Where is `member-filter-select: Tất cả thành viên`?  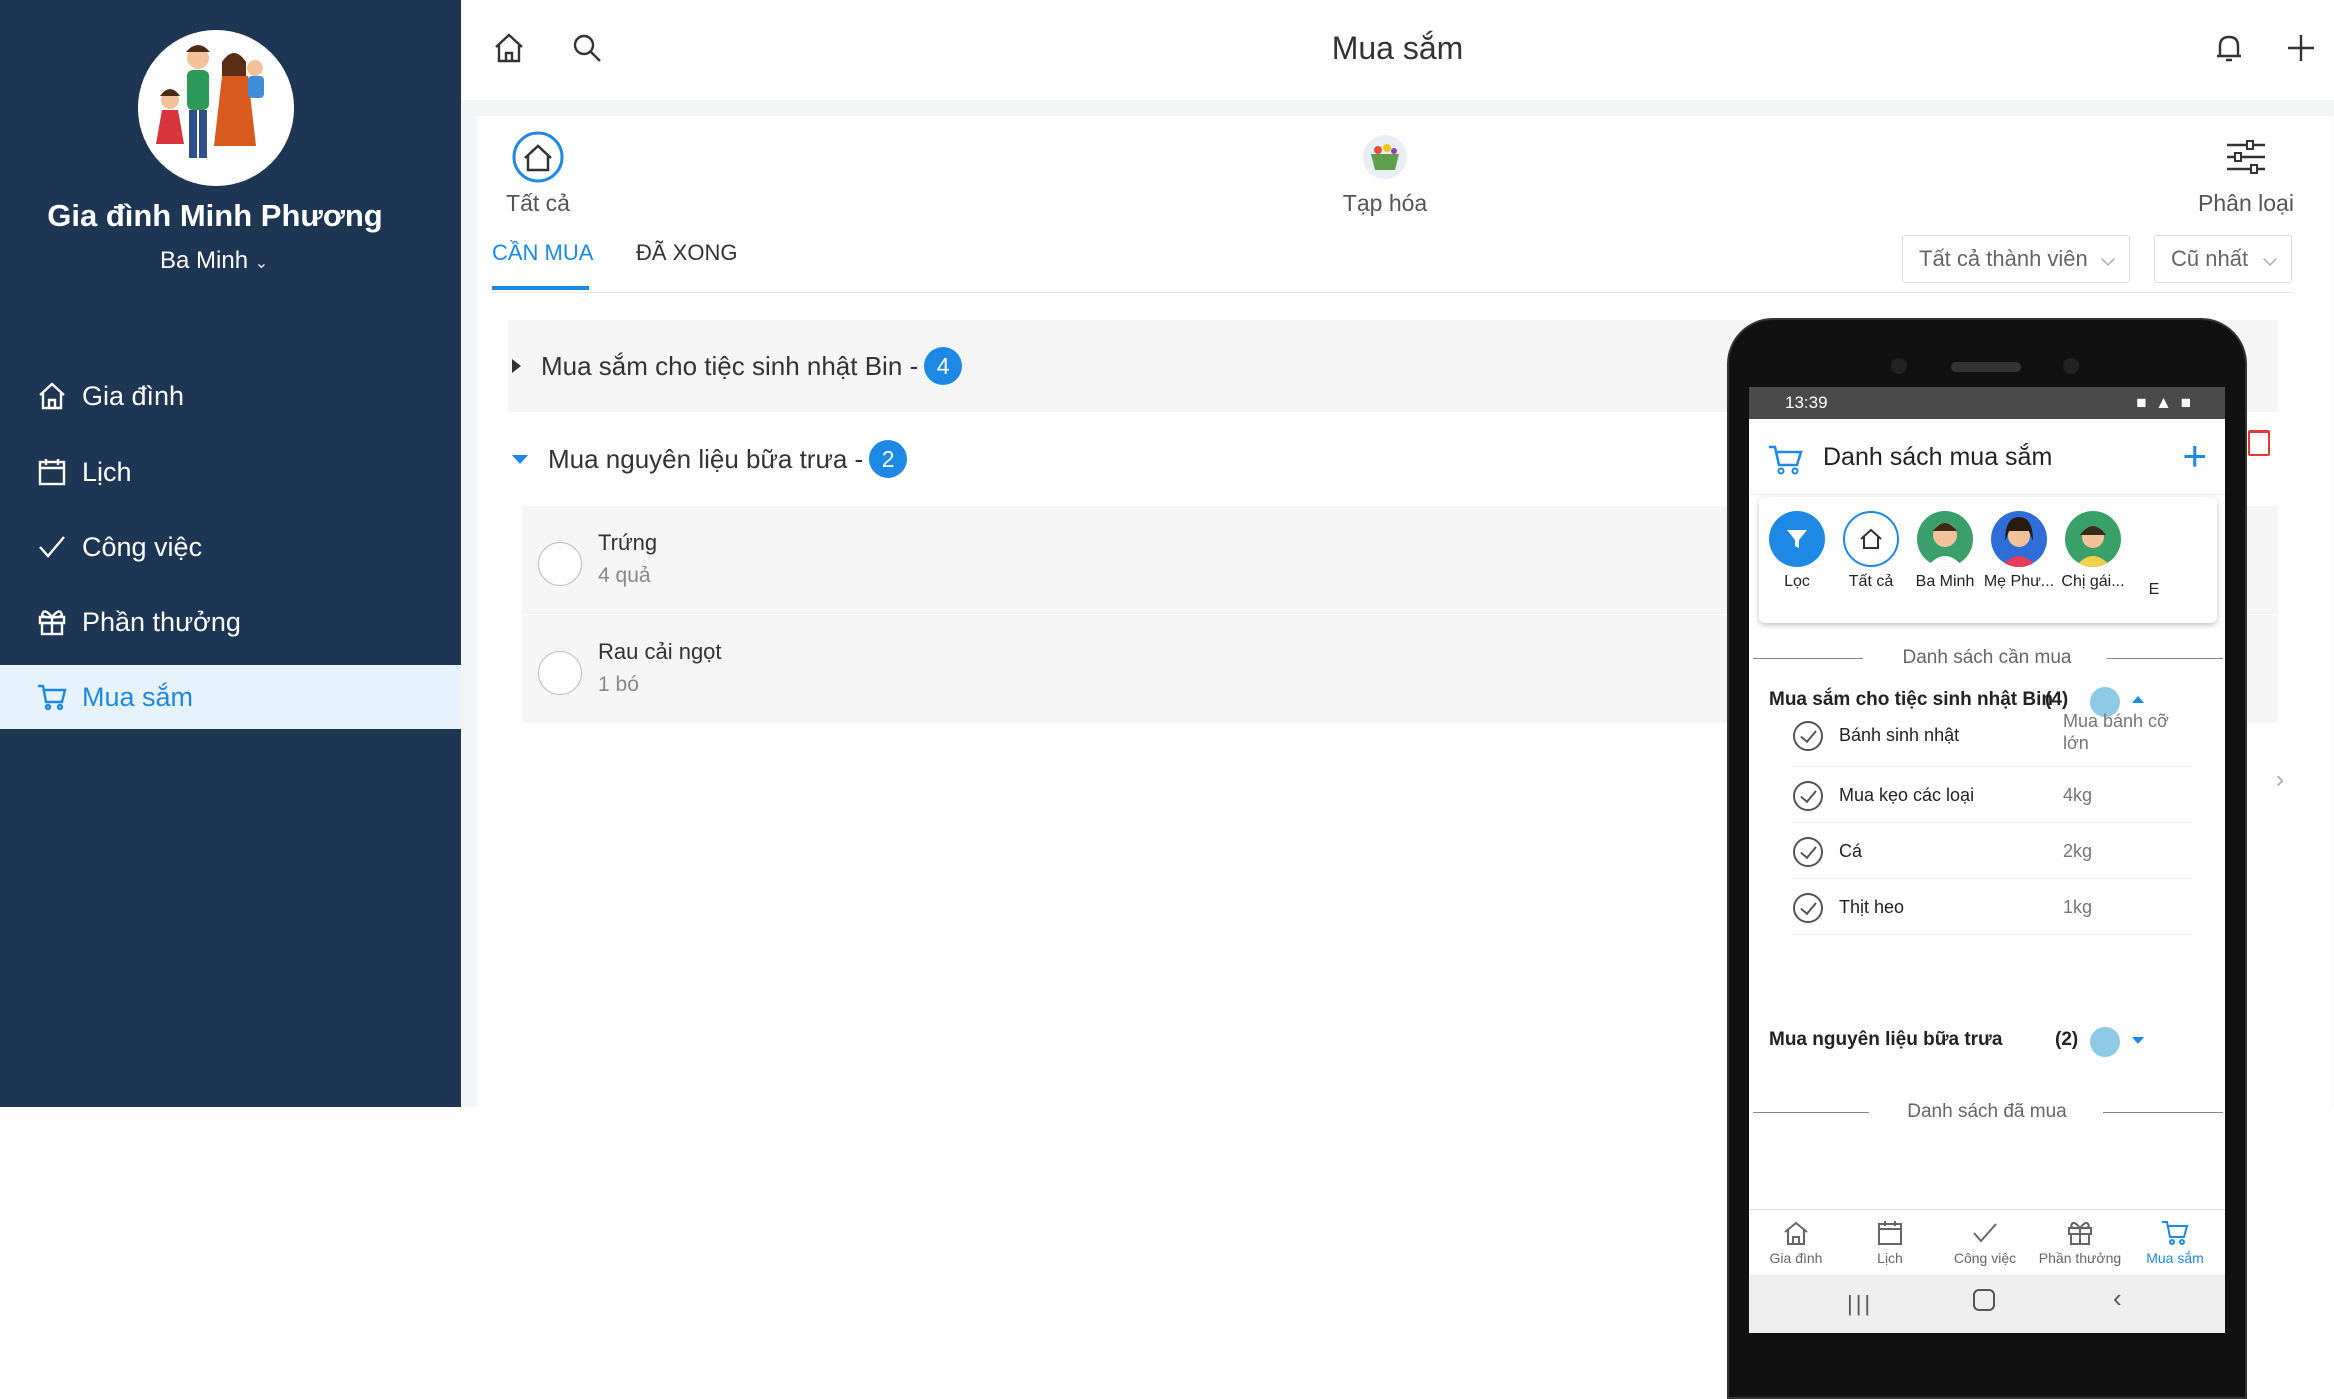
member-filter-select: Tất cả thành viên is located at coordinates (2016, 259).